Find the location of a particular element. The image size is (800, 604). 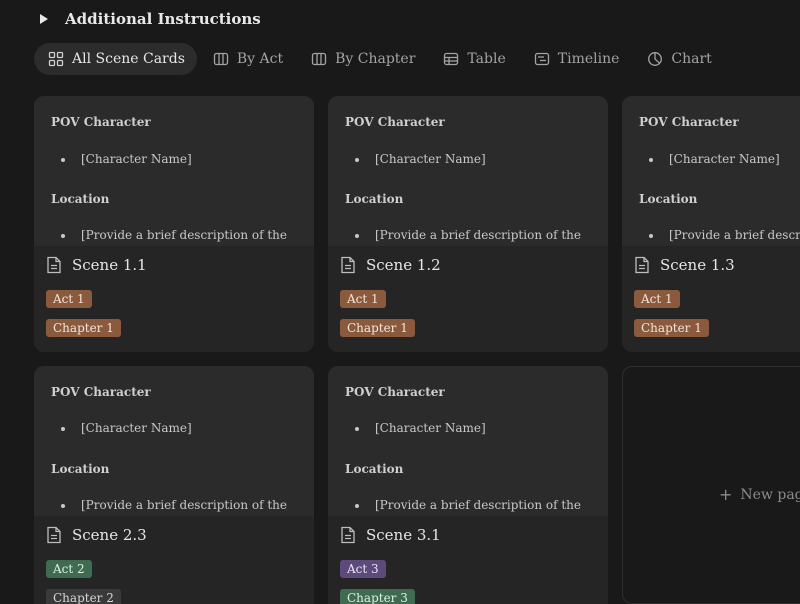

tab-label: Table is located at coordinates (486, 59).